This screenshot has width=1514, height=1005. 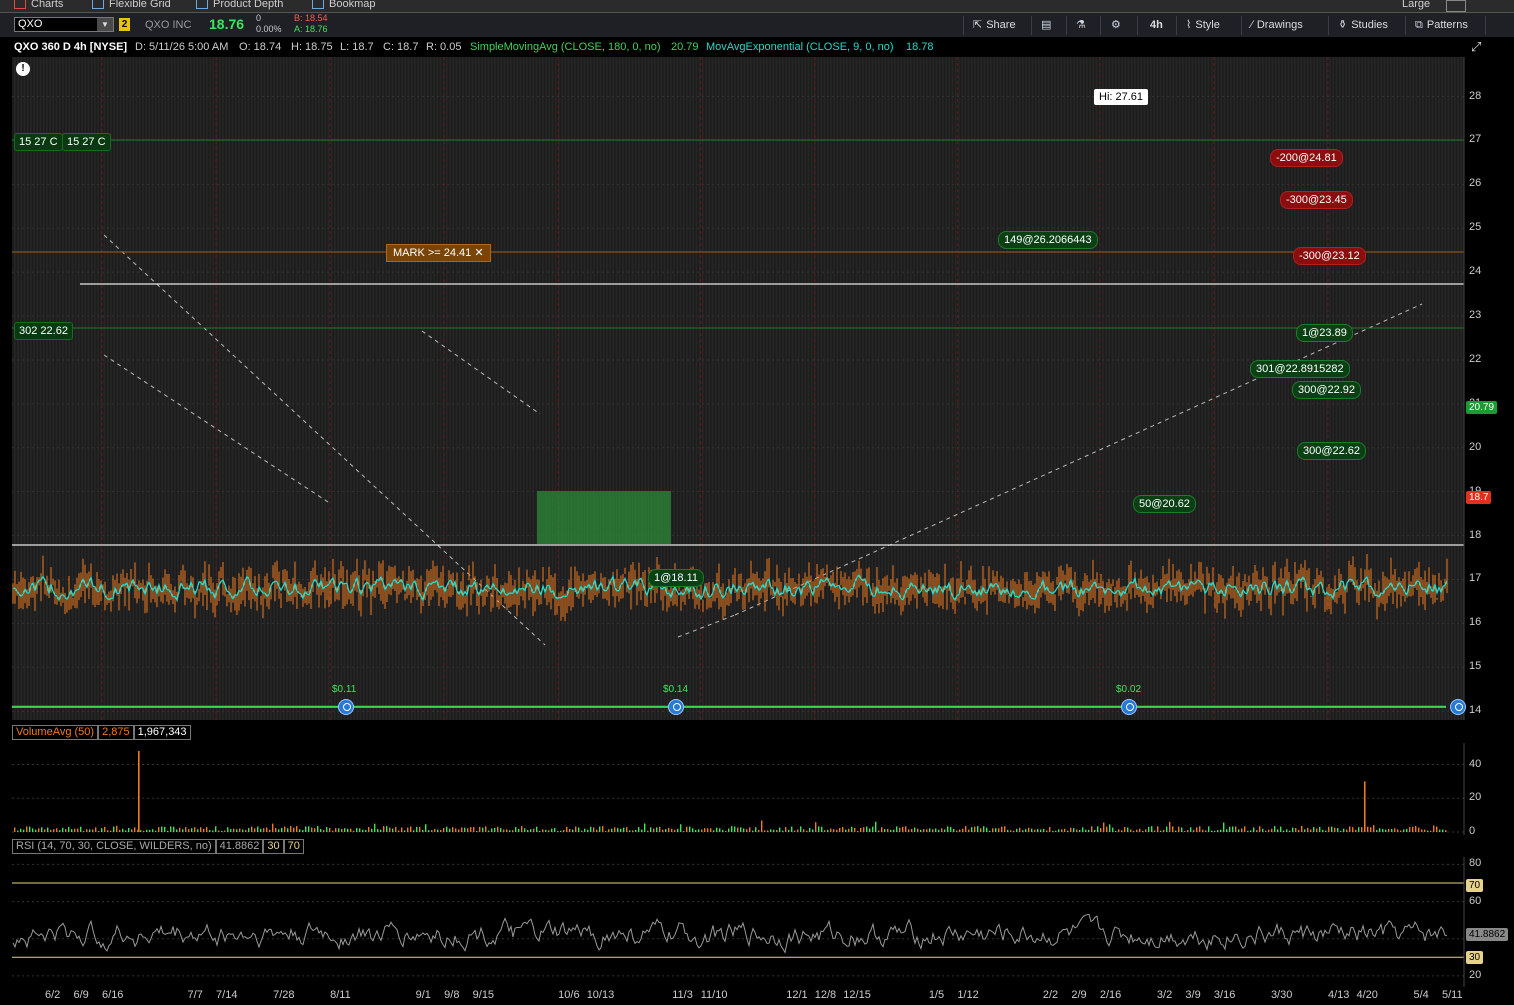 I want to click on dividend-label: $0.02, so click(x=1129, y=689).